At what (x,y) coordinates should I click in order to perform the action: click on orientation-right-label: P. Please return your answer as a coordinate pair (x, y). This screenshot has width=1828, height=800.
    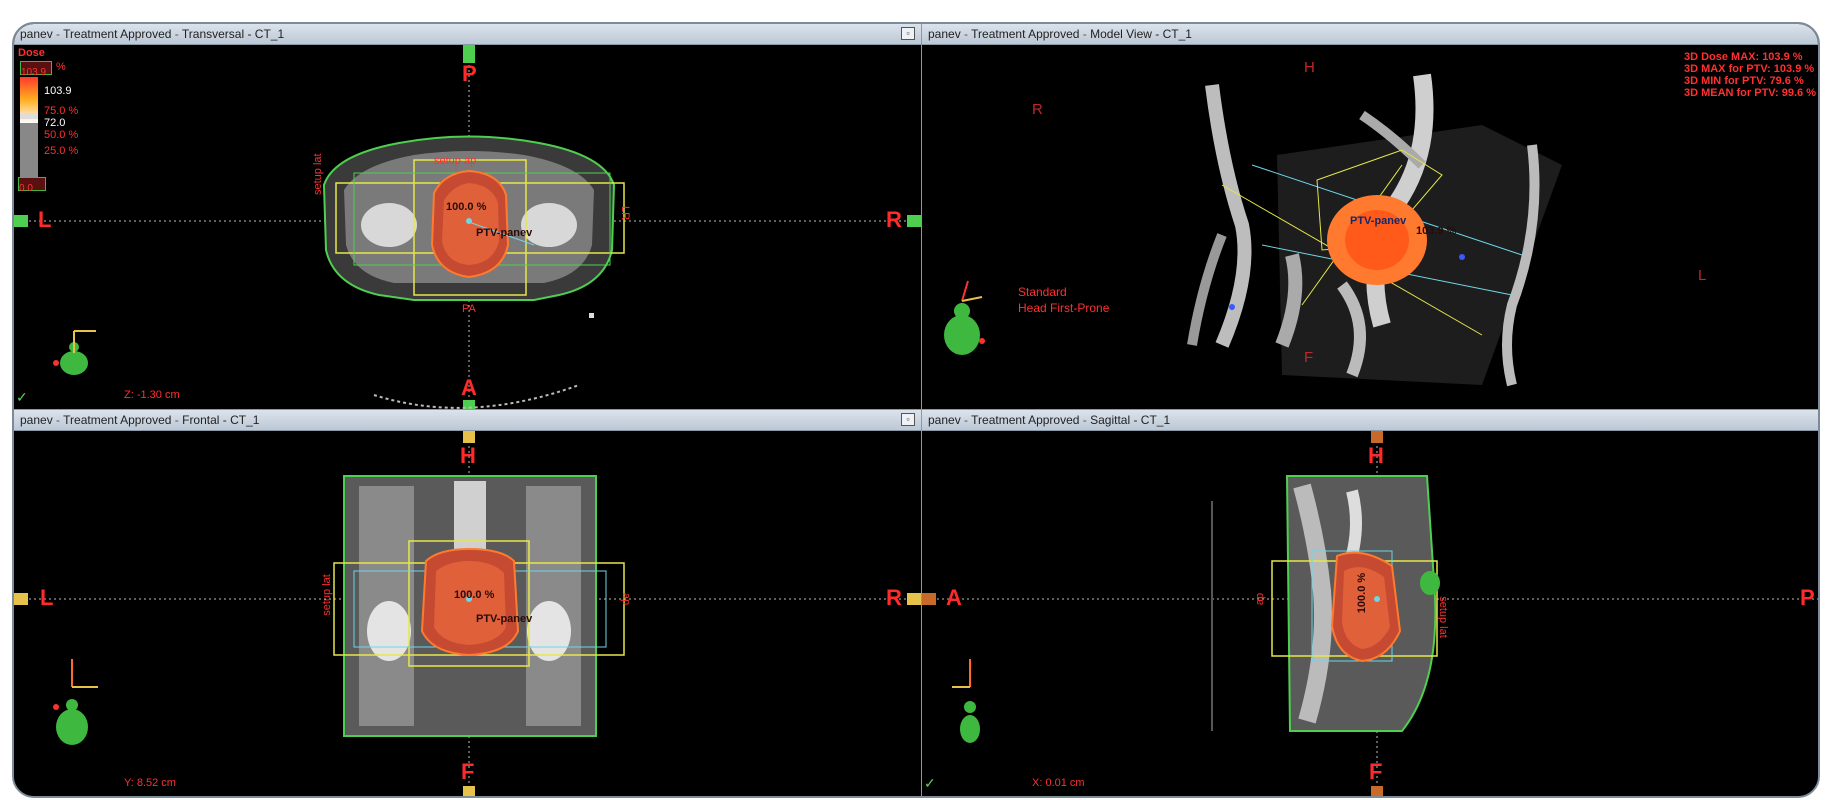
    Looking at the image, I should click on (1807, 597).